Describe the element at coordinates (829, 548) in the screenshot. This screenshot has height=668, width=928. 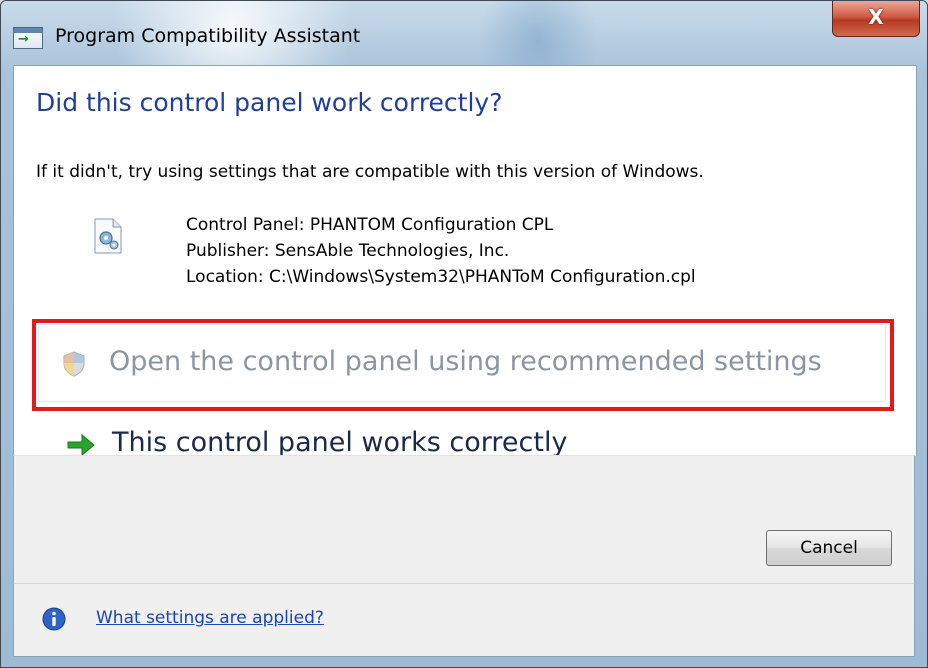
I see `cancel-button: Cancel` at that location.